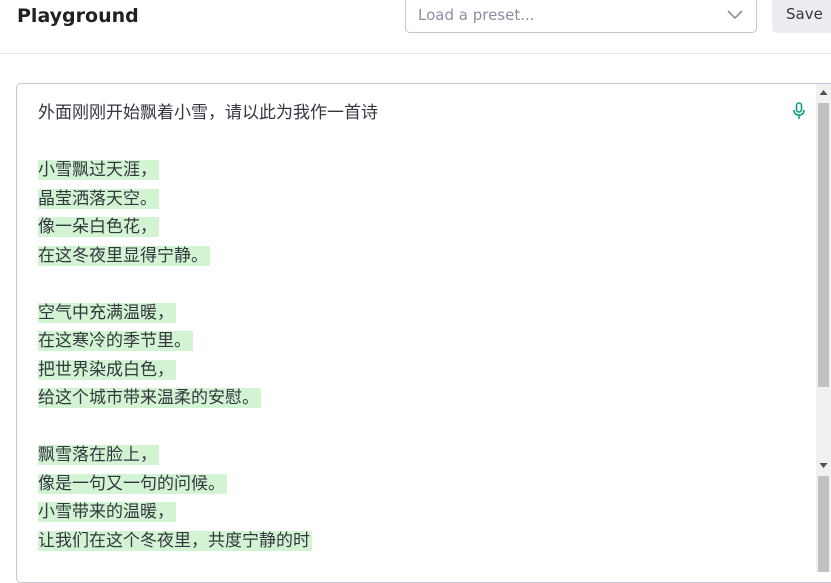 This screenshot has width=831, height=583. Describe the element at coordinates (735, 15) in the screenshot. I see `chevron-down-icon` at that location.